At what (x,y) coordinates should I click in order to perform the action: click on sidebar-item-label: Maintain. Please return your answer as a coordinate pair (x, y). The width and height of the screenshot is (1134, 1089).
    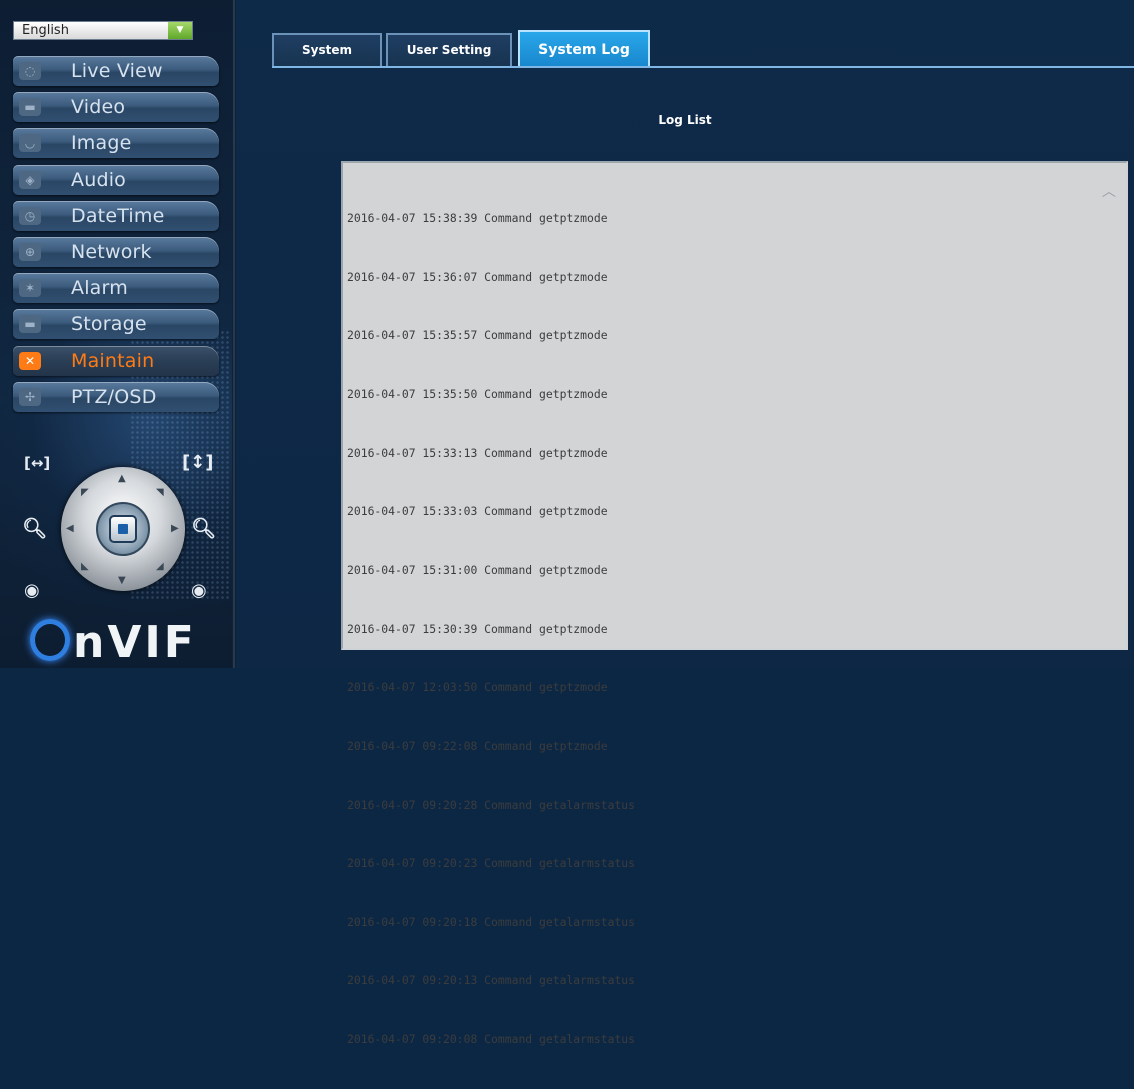
    Looking at the image, I should click on (113, 361).